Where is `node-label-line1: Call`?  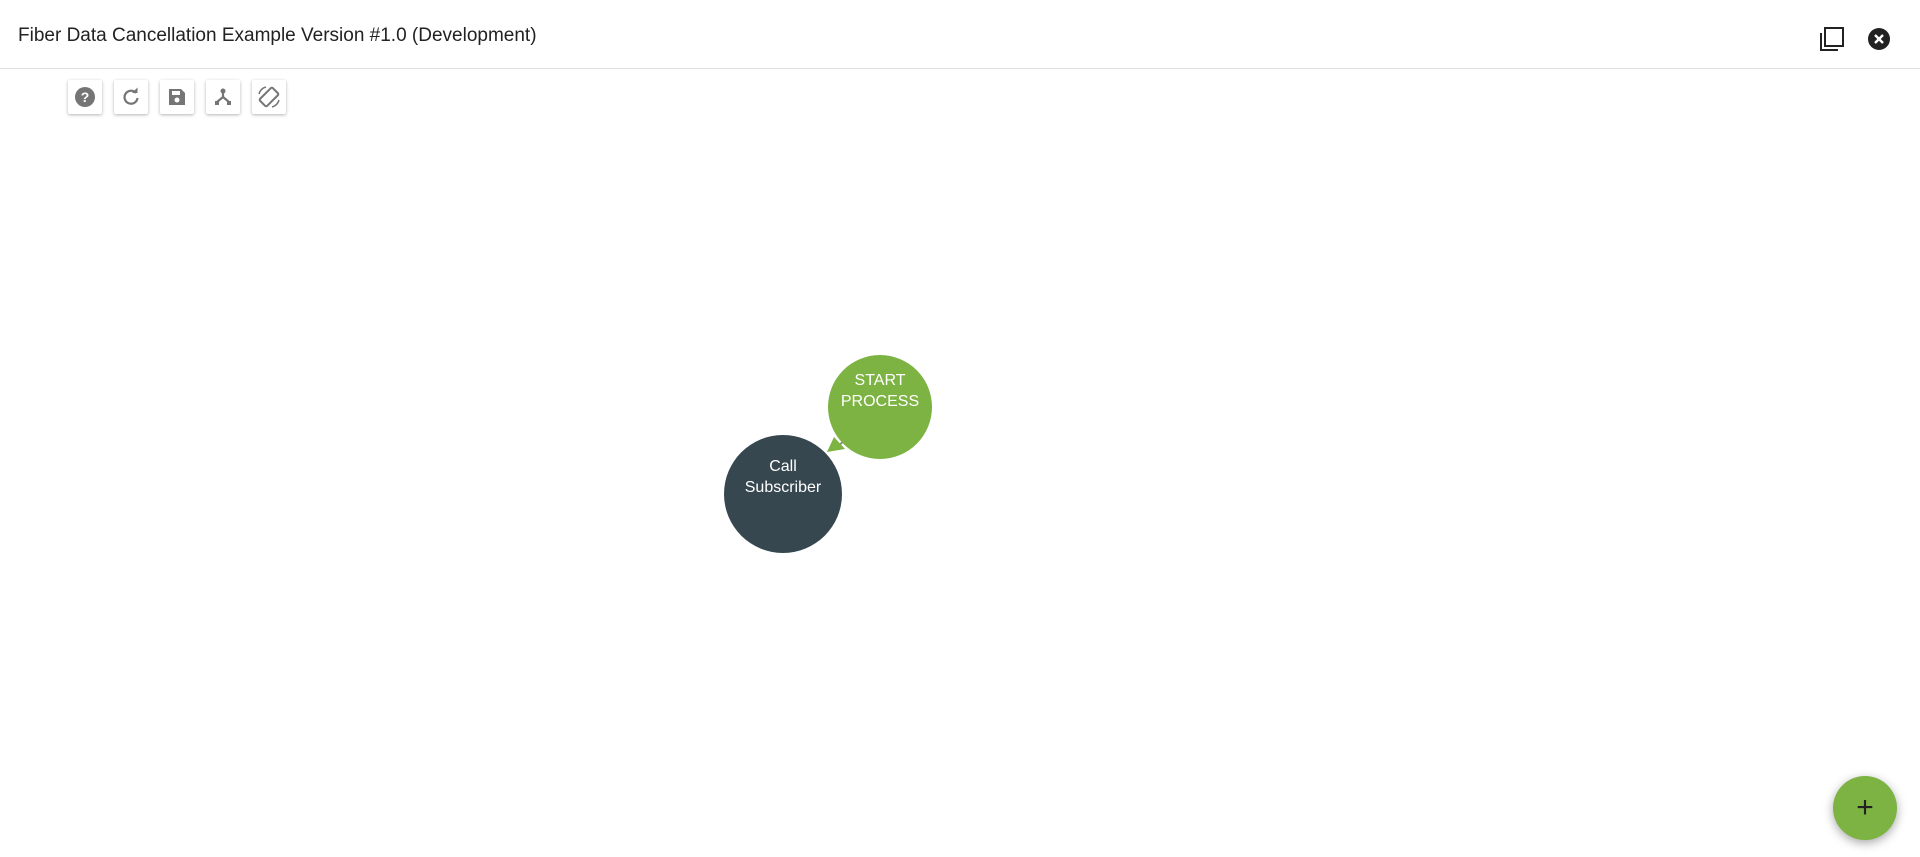 node-label-line1: Call is located at coordinates (783, 466).